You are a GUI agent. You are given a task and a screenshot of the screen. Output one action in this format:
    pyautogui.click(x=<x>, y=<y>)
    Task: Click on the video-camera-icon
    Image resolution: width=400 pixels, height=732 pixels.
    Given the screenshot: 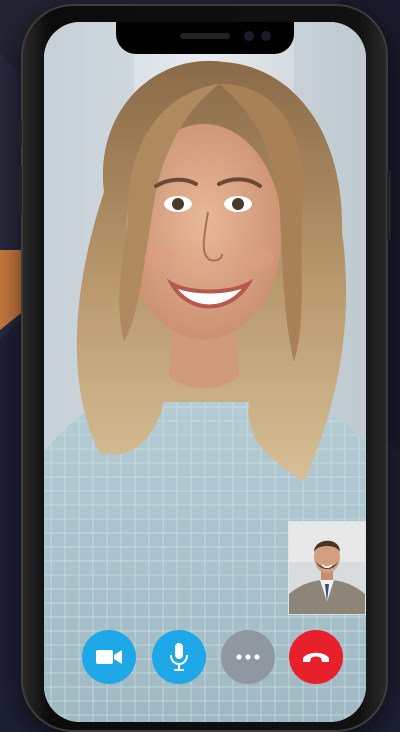 What is the action you would take?
    pyautogui.click(x=109, y=657)
    